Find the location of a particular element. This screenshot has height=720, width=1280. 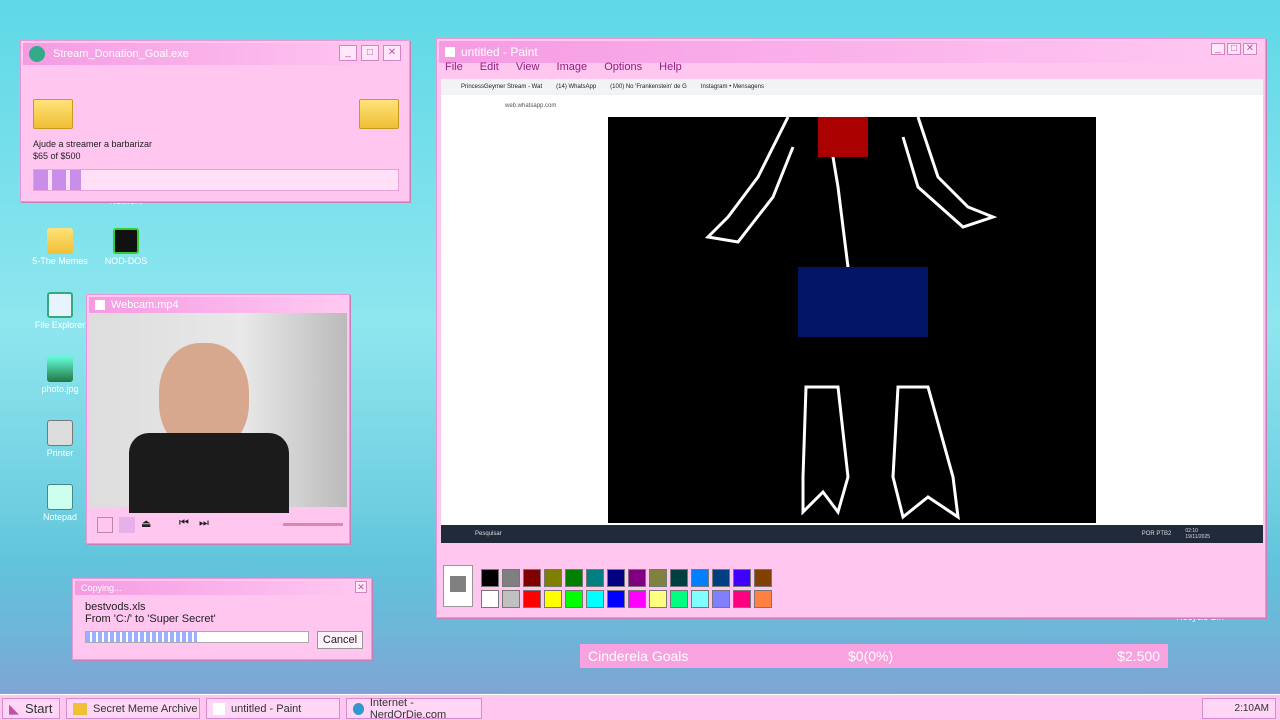

webcam-titlebar: Webcam.mp4 is located at coordinates (218, 305).